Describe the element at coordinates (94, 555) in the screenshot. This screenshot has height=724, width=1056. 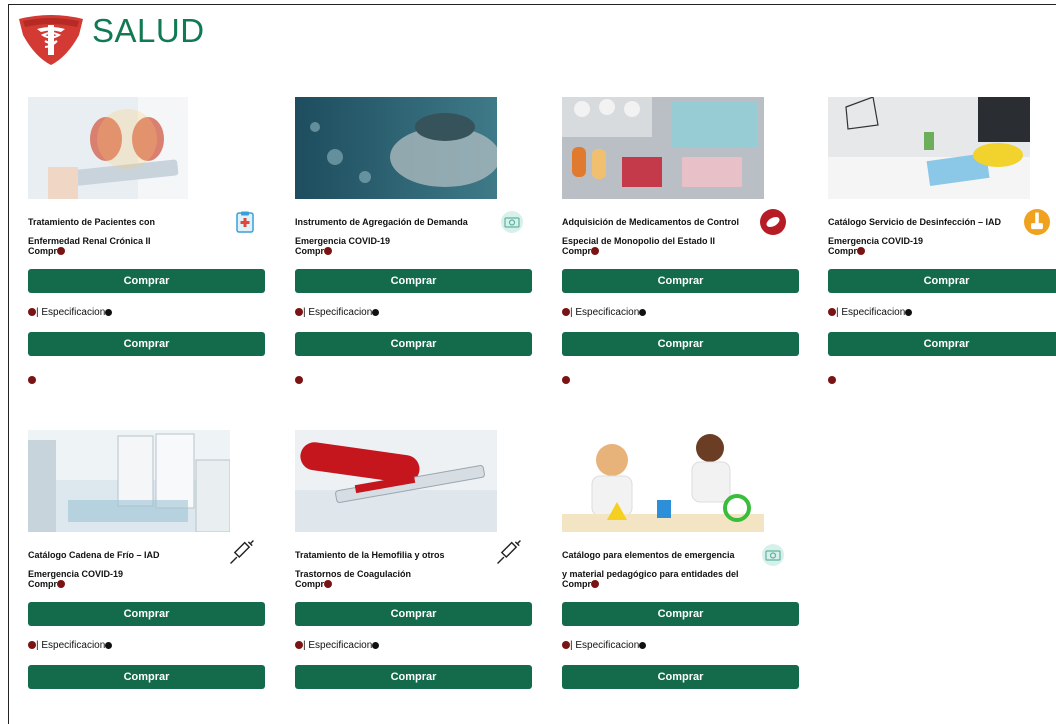
I see `card-title-line1: Catálogo Cadena de Frío – IAD` at that location.